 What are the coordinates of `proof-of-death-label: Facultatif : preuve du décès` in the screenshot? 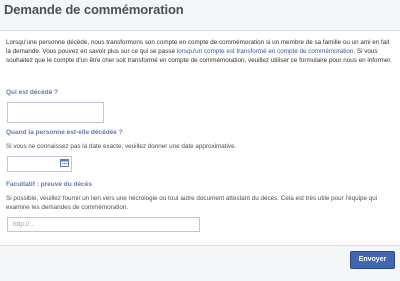 It's located at (49, 184).